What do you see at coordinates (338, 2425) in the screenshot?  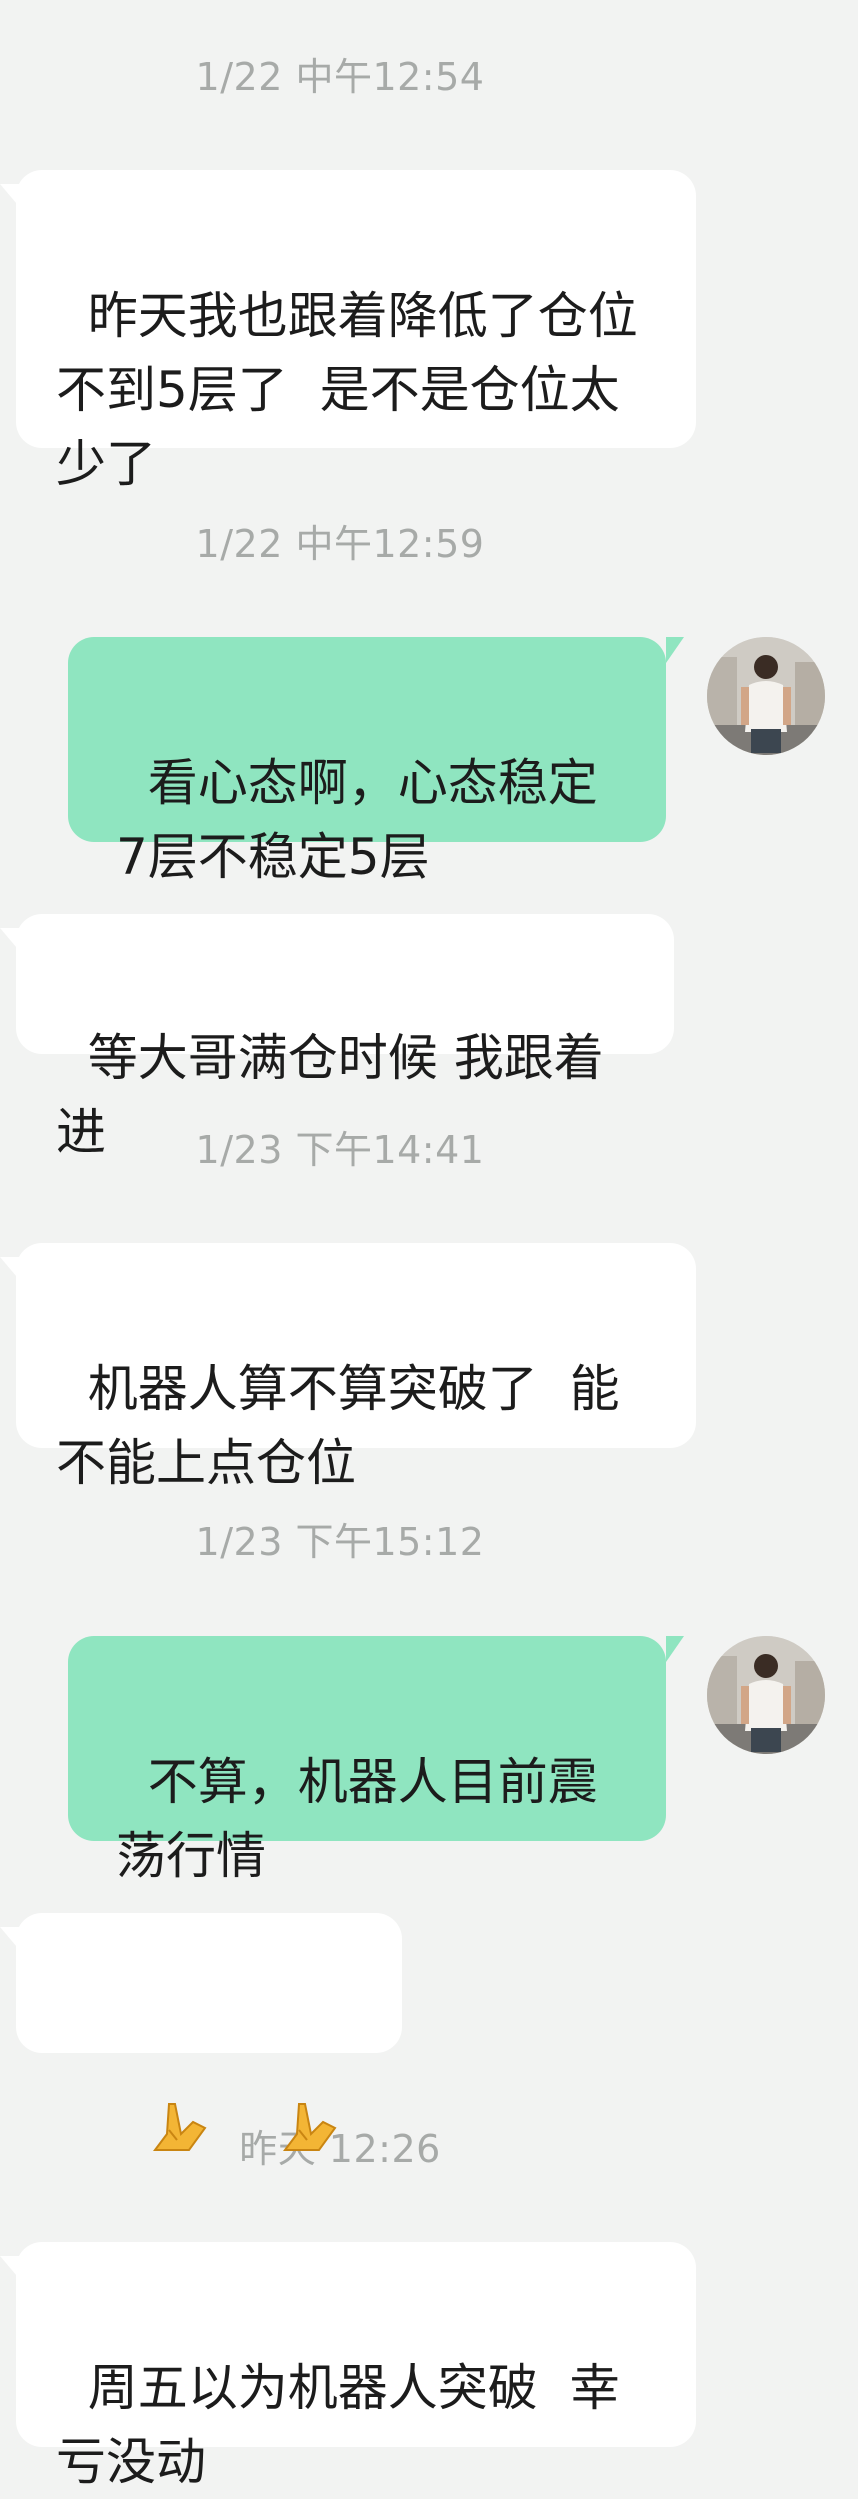 I see `message-text: 周五以为机器人突破 幸亏没动` at bounding box center [338, 2425].